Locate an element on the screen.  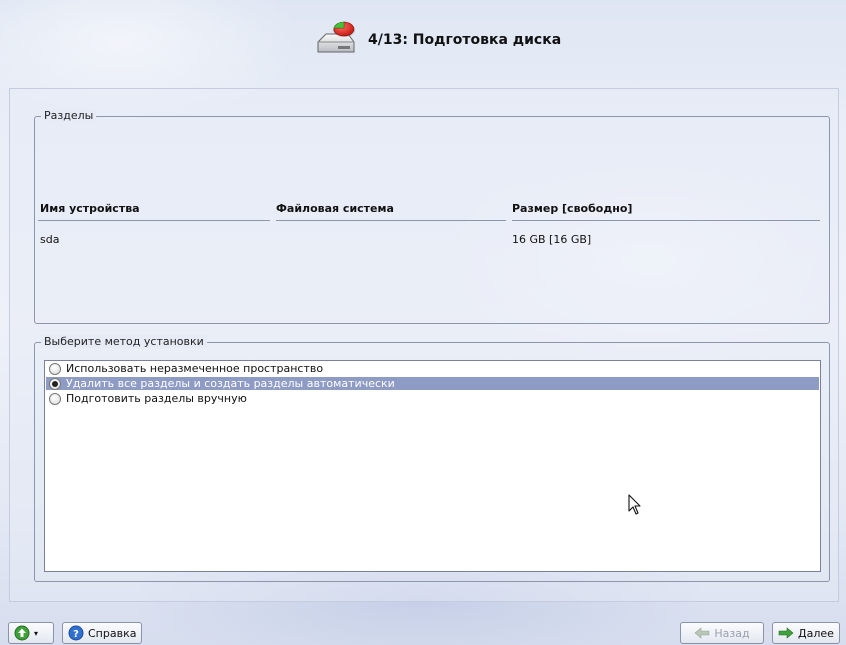
disk-partition-icon is located at coordinates (336, 40).